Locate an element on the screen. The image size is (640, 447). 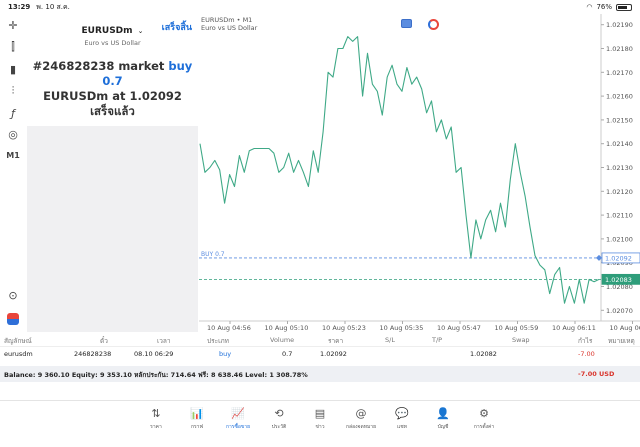
cell-volume: 0.7 is located at coordinates (287, 354).